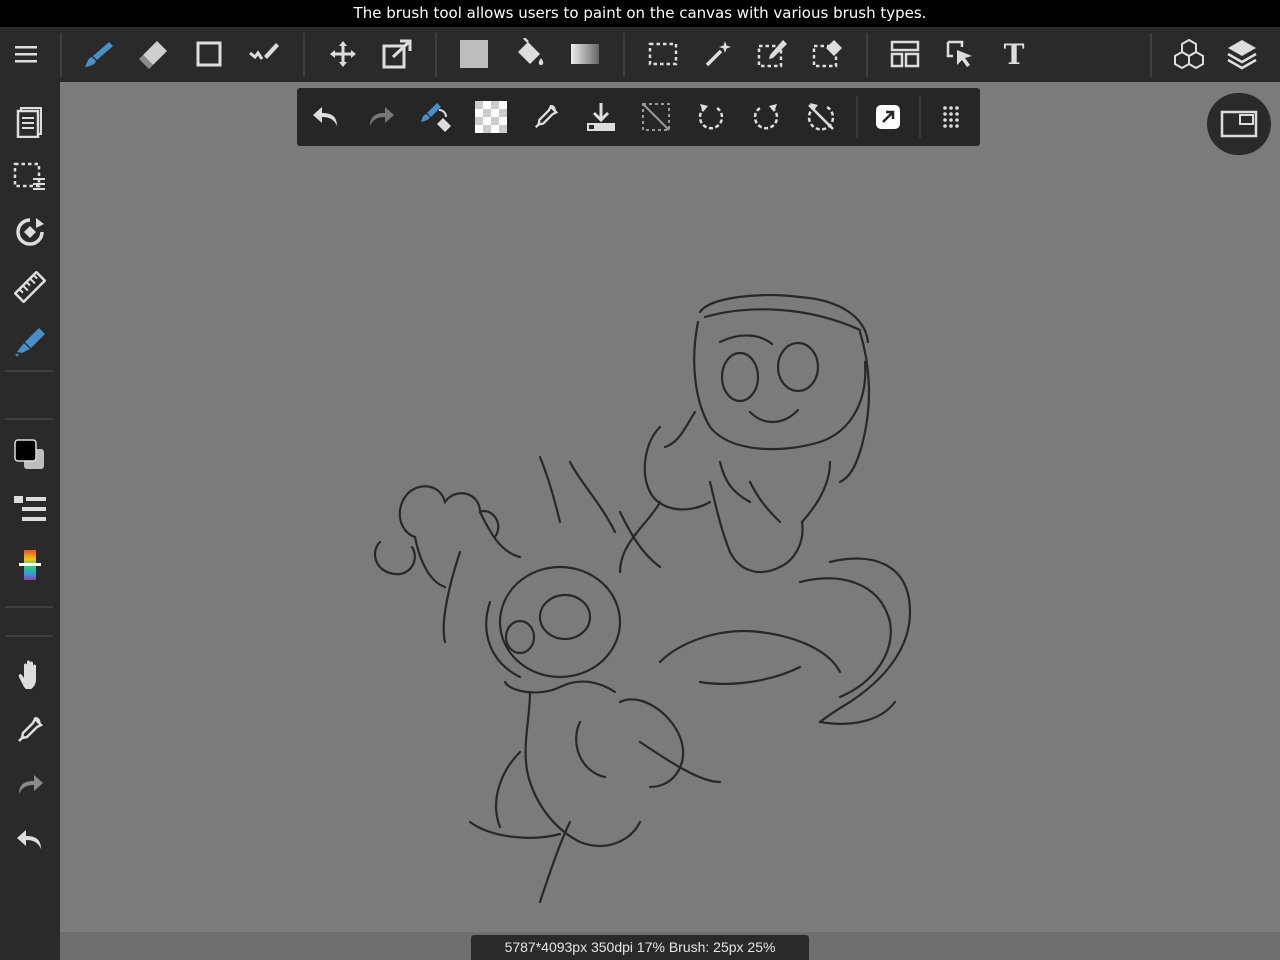 Image resolution: width=1280 pixels, height=960 pixels. I want to click on brush-eraser-toggle-button, so click(436, 117).